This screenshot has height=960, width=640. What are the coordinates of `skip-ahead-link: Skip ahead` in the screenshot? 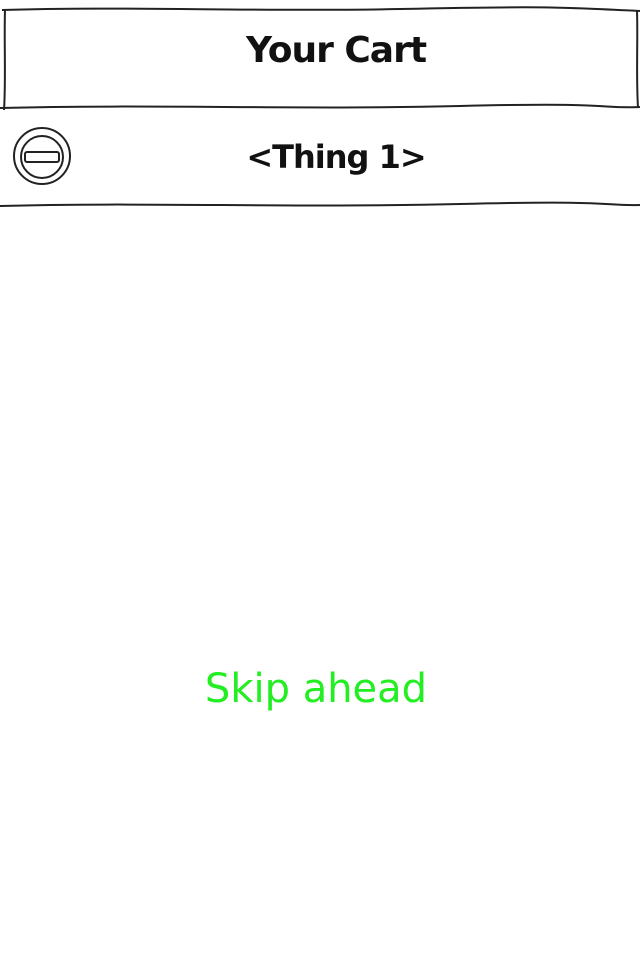 It's located at (316, 689).